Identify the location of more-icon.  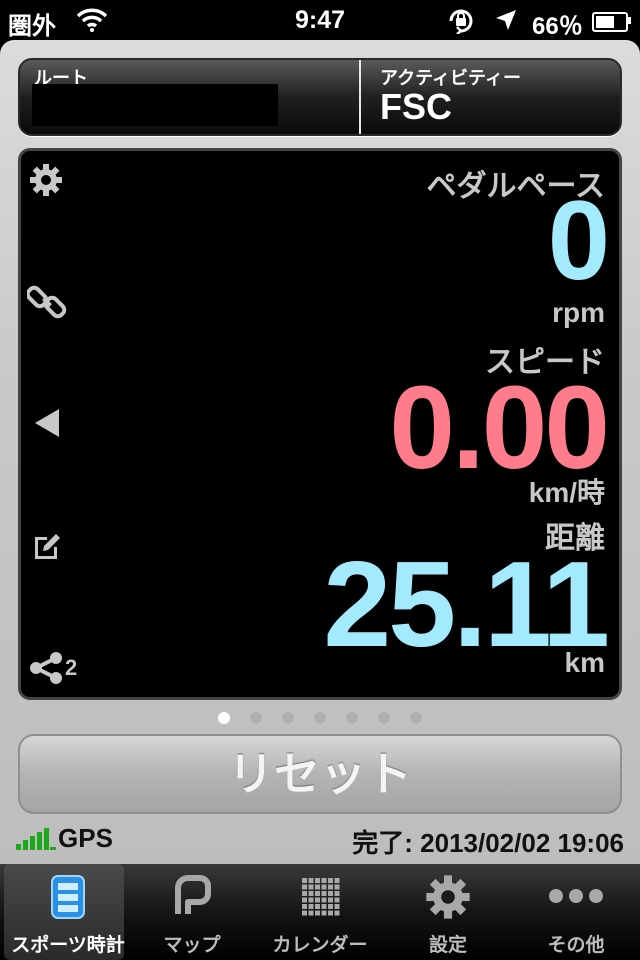
(576, 899).